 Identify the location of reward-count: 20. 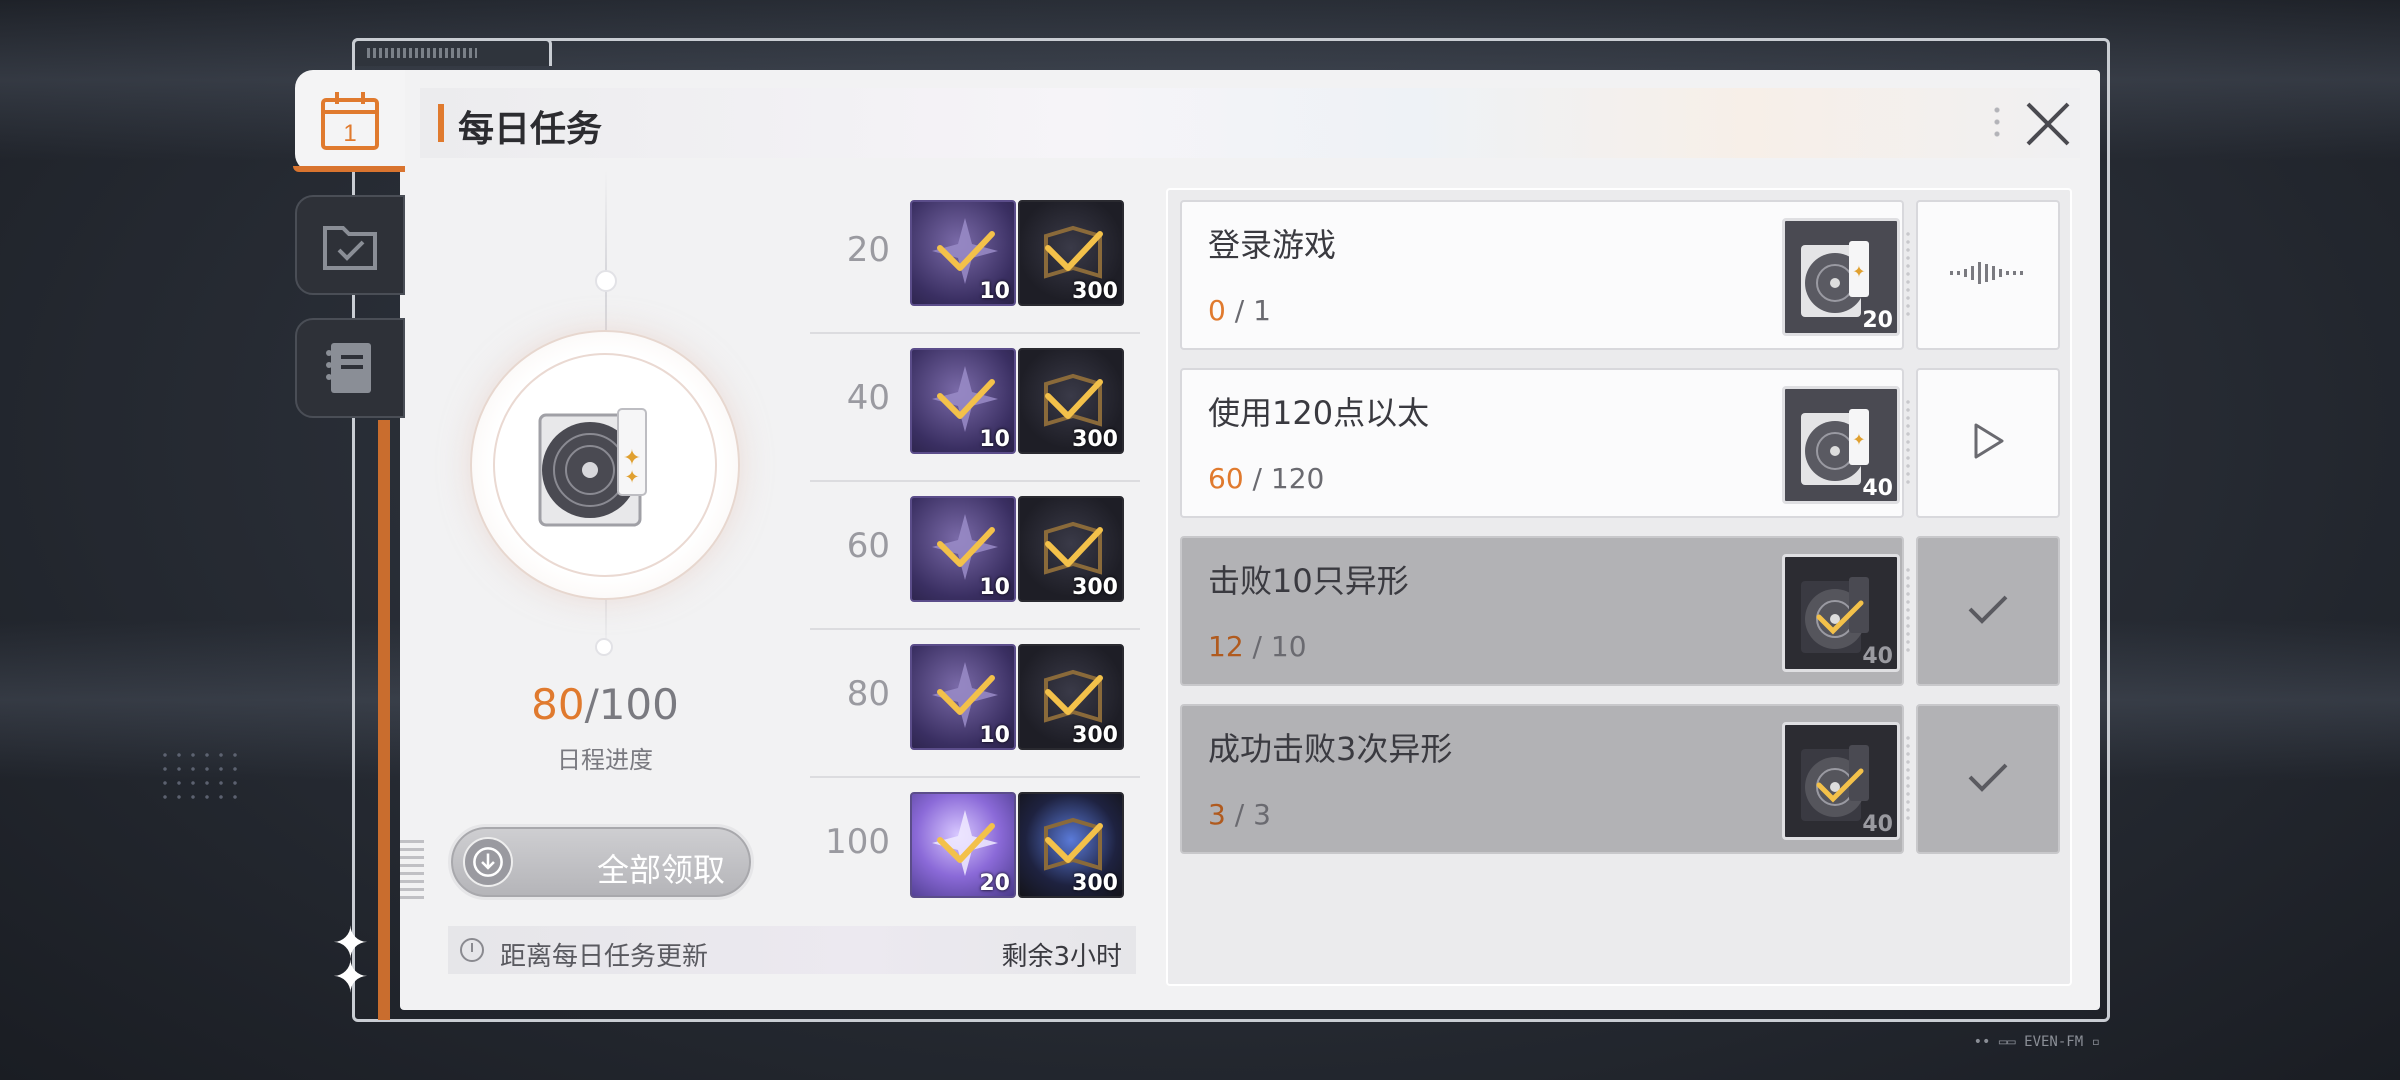
(994, 883).